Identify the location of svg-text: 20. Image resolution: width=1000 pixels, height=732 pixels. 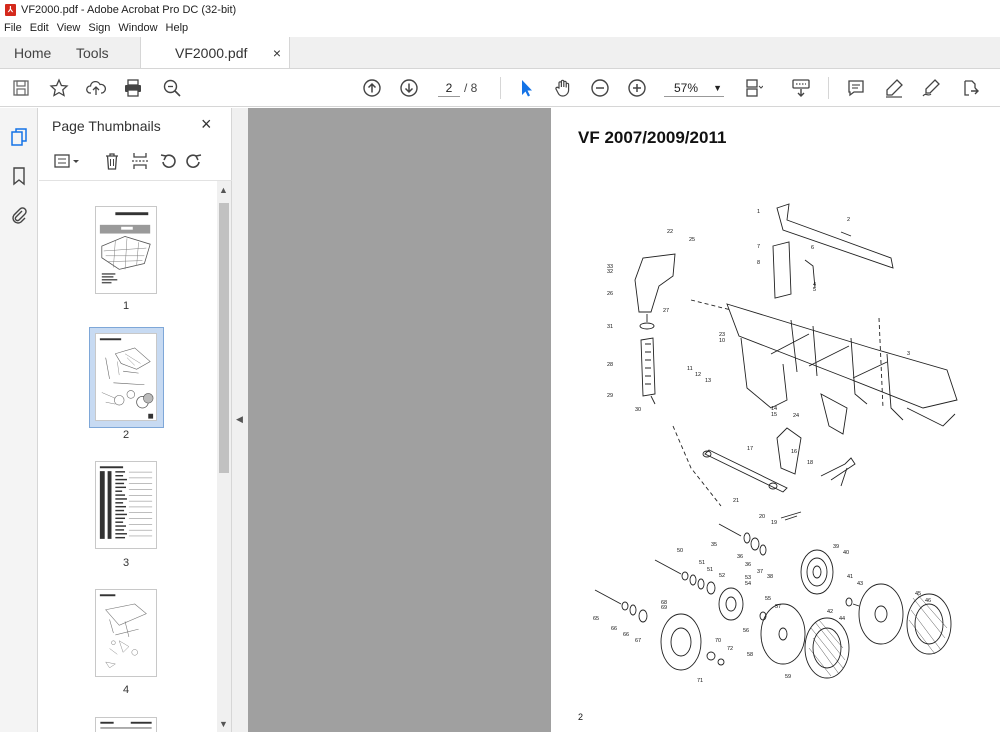
(762, 517).